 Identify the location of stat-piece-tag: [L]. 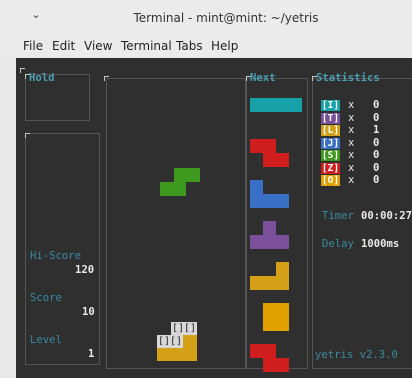
(330, 130).